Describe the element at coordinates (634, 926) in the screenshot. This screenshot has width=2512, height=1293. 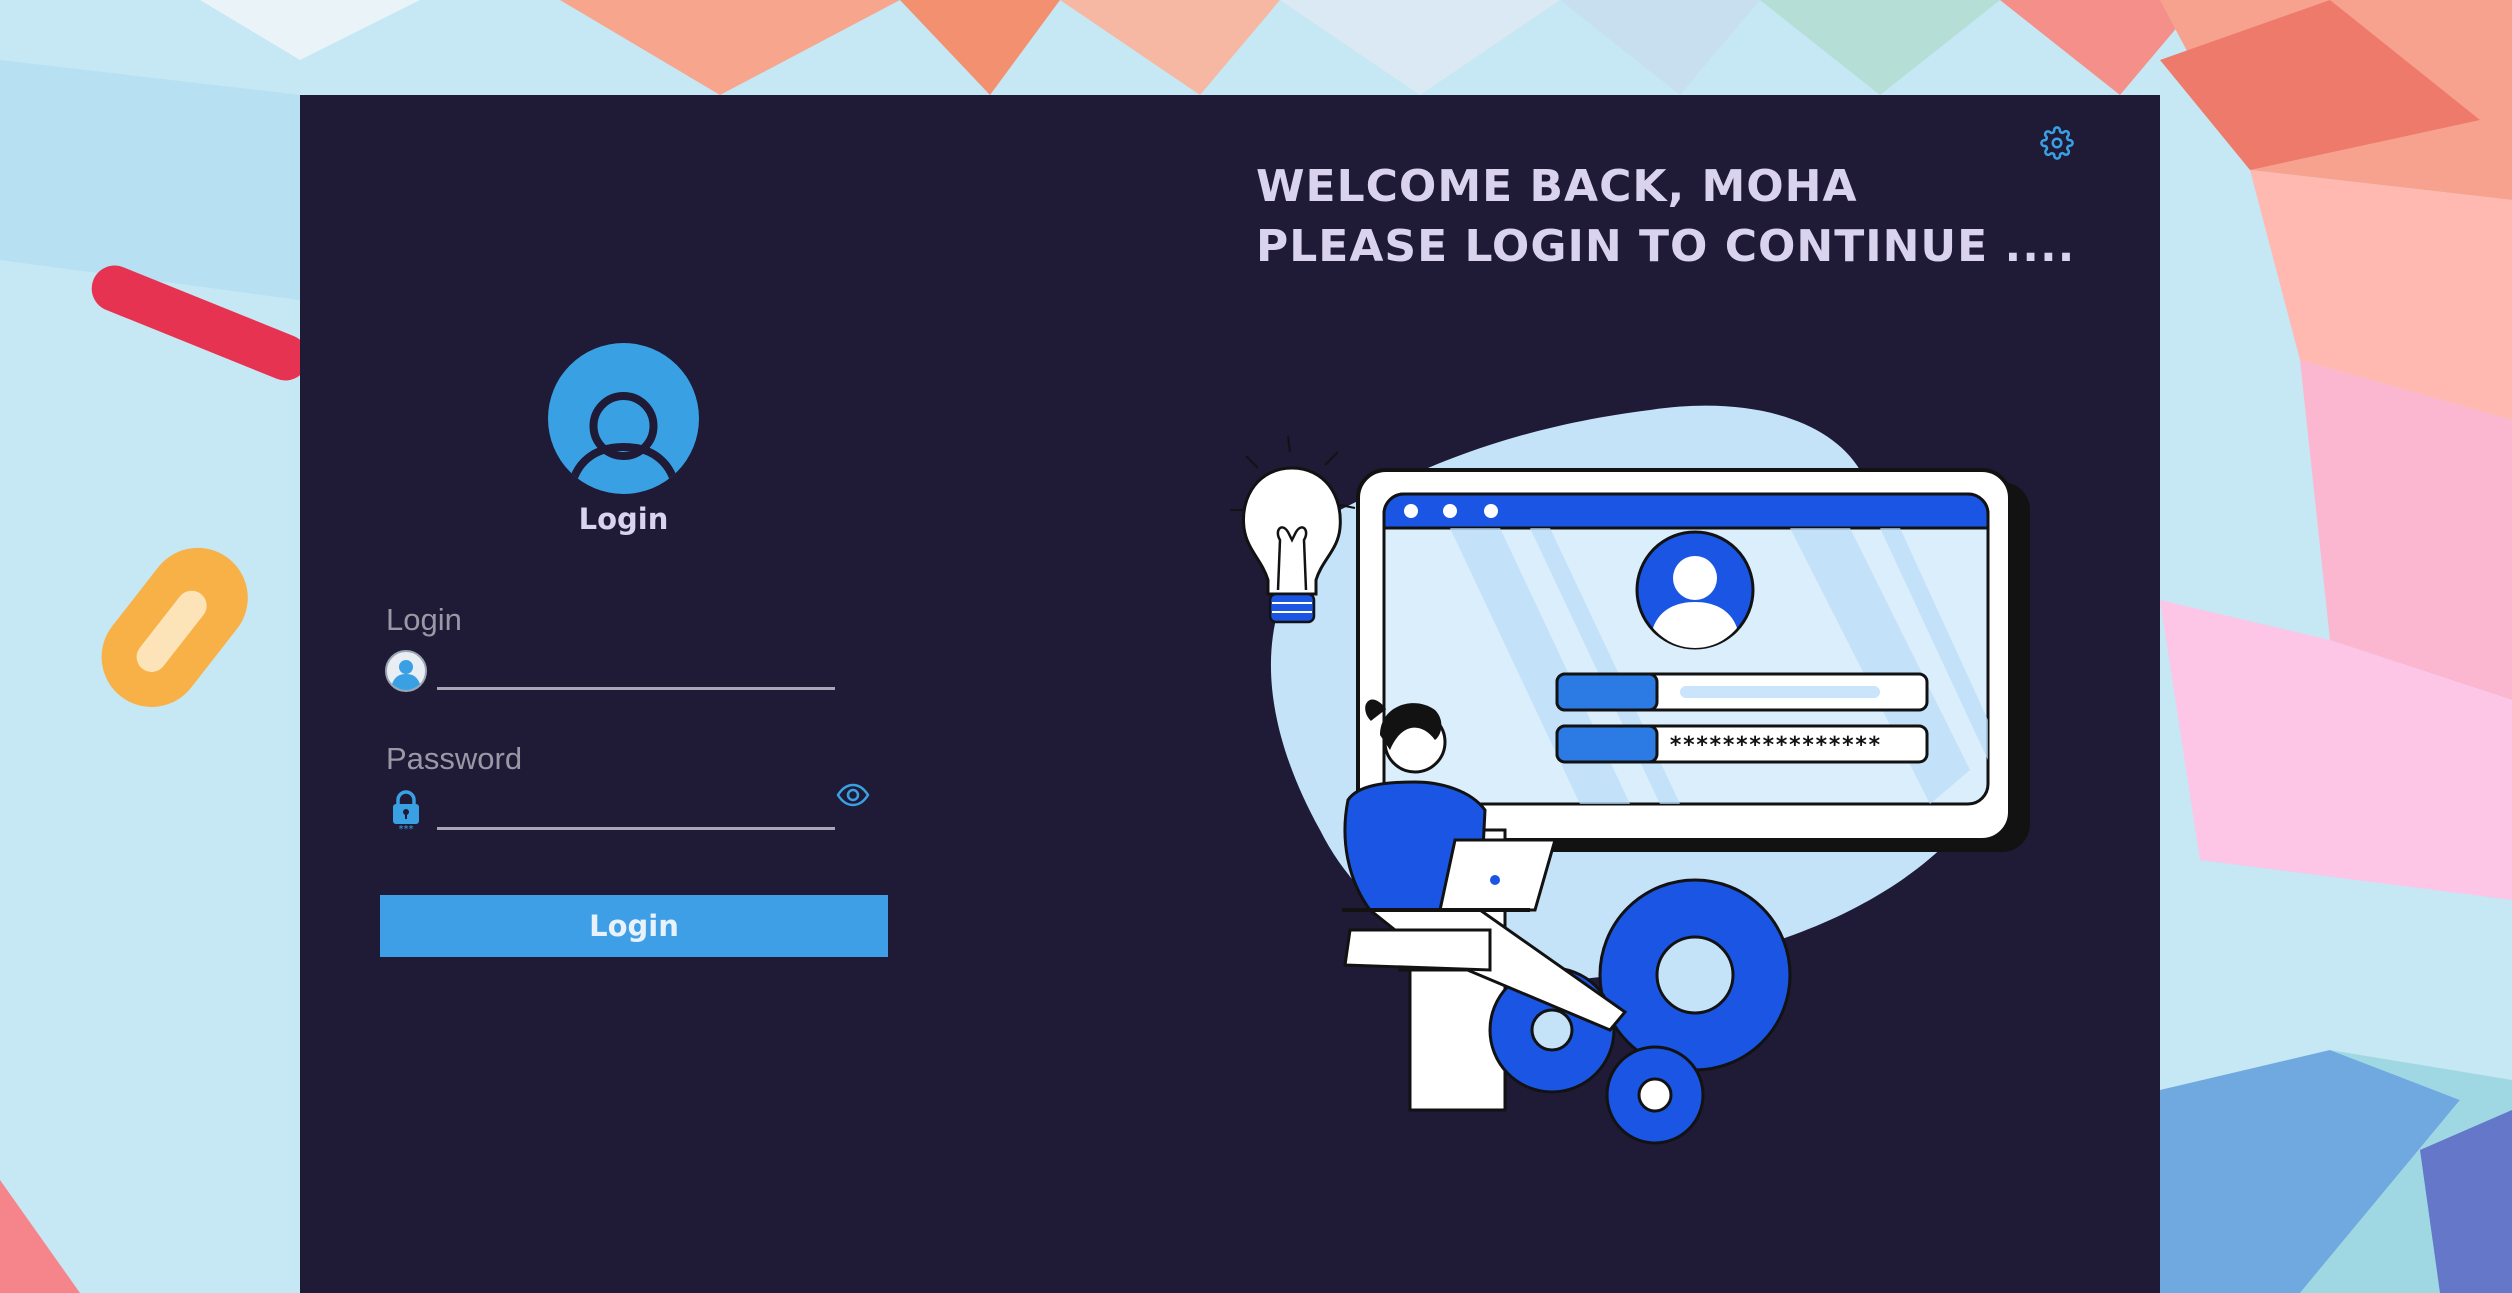
I see `login-button: Login` at that location.